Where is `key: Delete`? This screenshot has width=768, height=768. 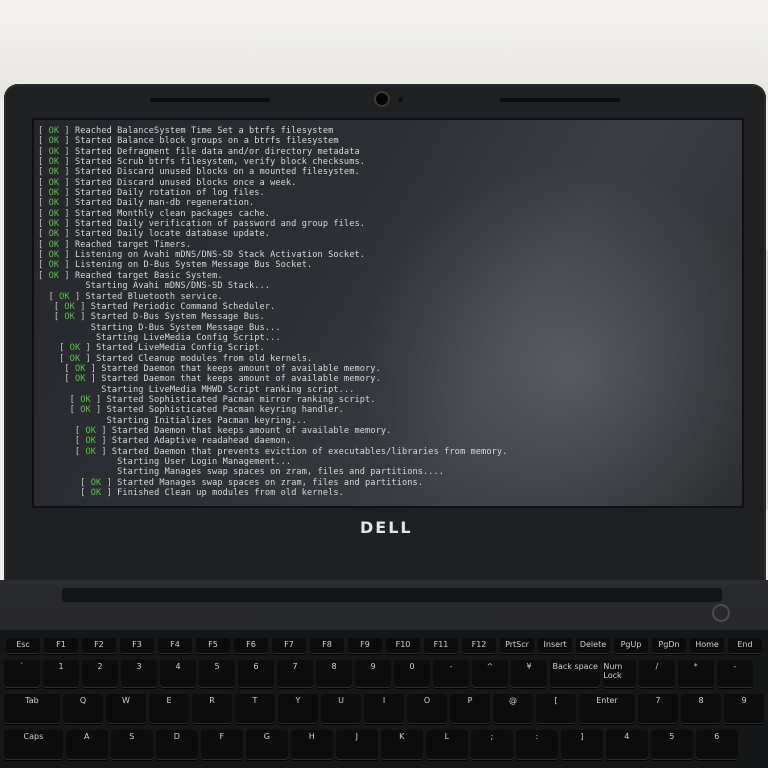 key: Delete is located at coordinates (593, 646).